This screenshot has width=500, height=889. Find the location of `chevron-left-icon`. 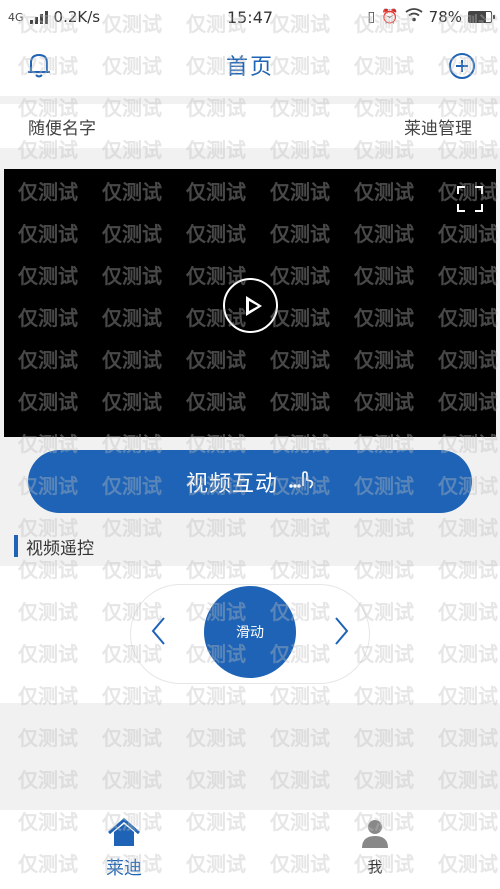

chevron-left-icon is located at coordinates (158, 631).